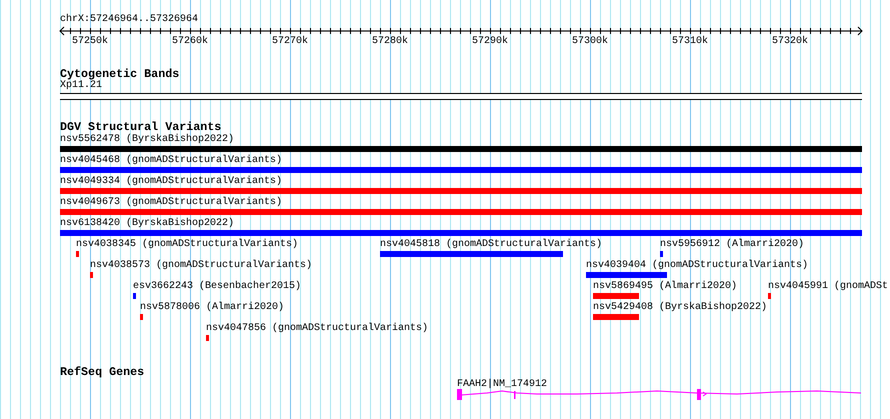 This screenshot has width=890, height=419. Describe the element at coordinates (190, 41) in the screenshot. I see `ruler-label: 57260k` at that location.